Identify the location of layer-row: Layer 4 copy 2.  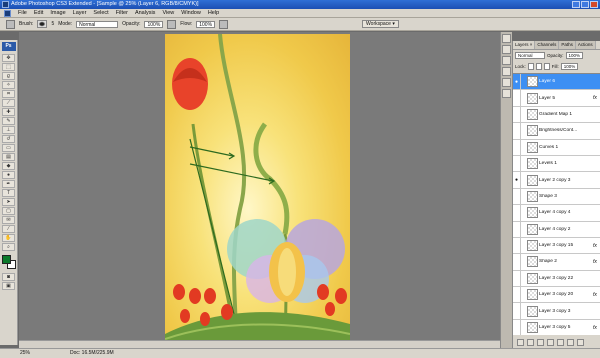
(556, 229).